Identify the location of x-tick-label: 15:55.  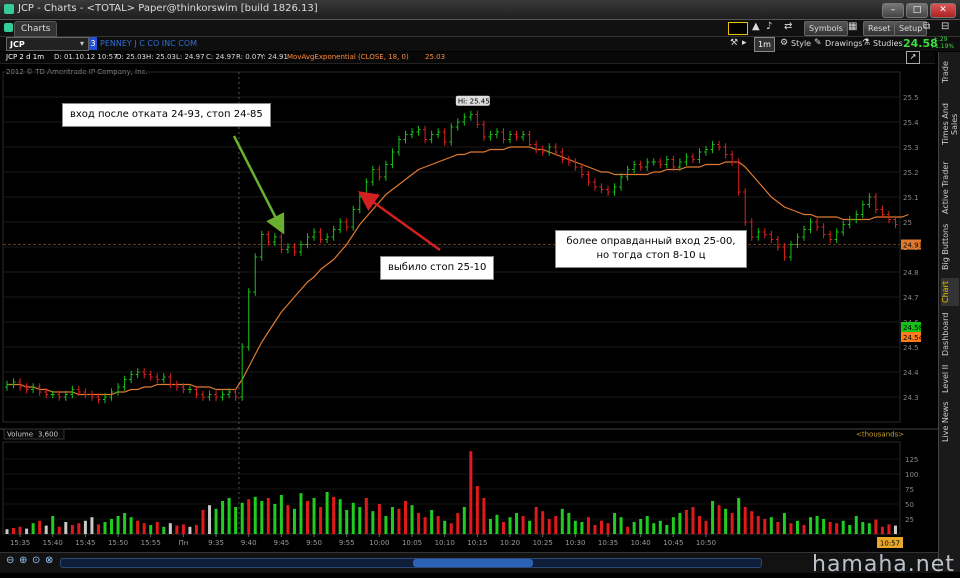
(151, 543).